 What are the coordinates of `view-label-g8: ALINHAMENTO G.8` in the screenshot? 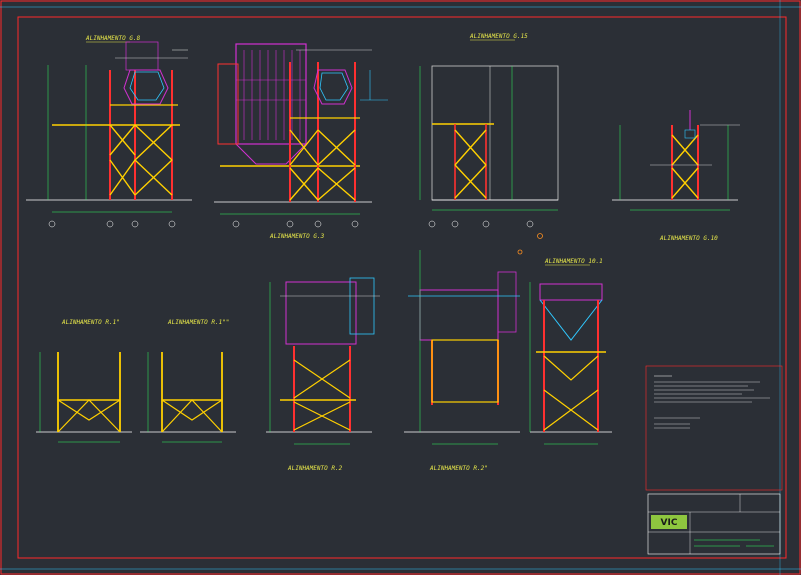 It's located at (113, 38).